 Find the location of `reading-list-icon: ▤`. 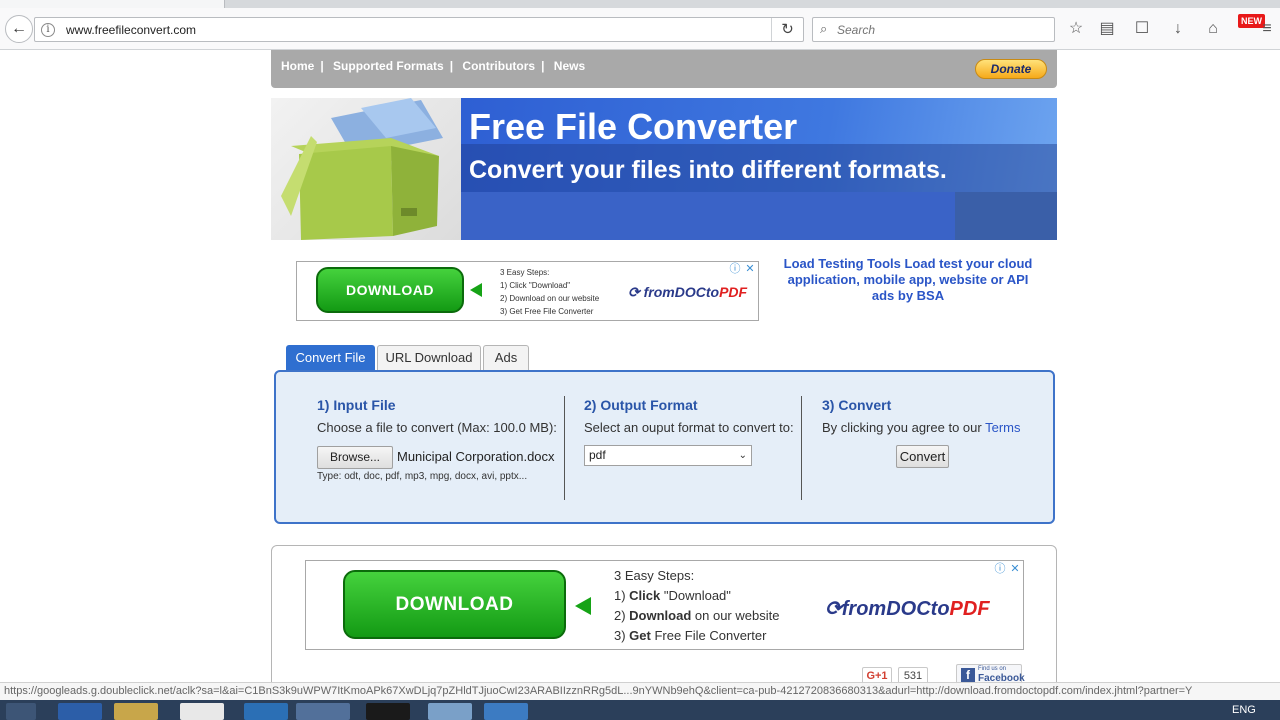

reading-list-icon: ▤ is located at coordinates (1107, 29).